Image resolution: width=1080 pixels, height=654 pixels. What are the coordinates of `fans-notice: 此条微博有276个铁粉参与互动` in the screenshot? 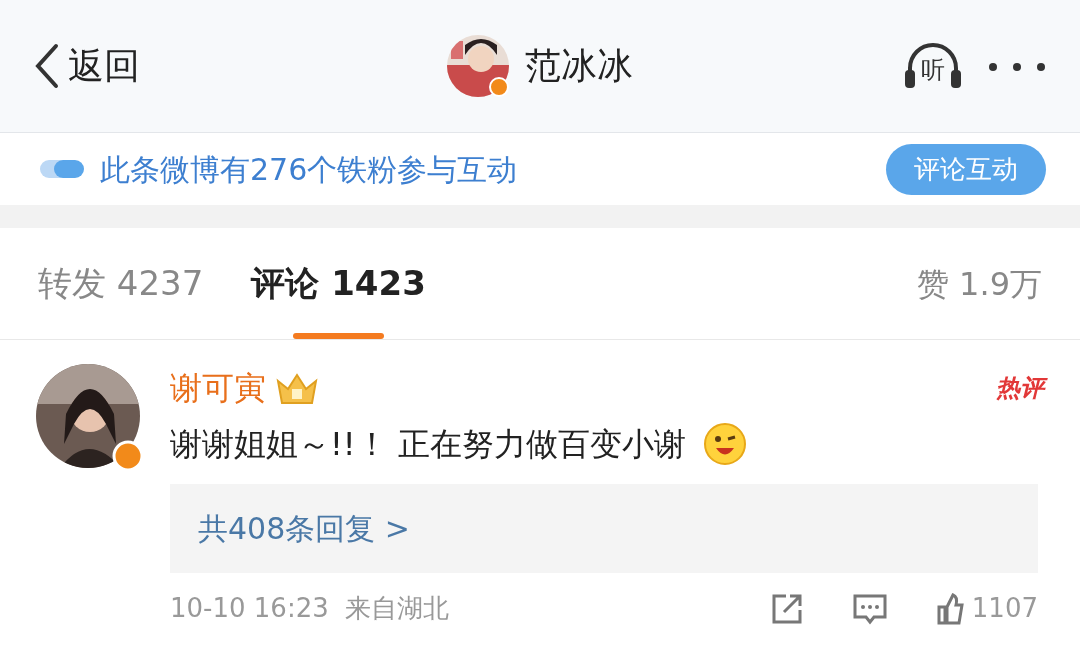 It's located at (309, 169).